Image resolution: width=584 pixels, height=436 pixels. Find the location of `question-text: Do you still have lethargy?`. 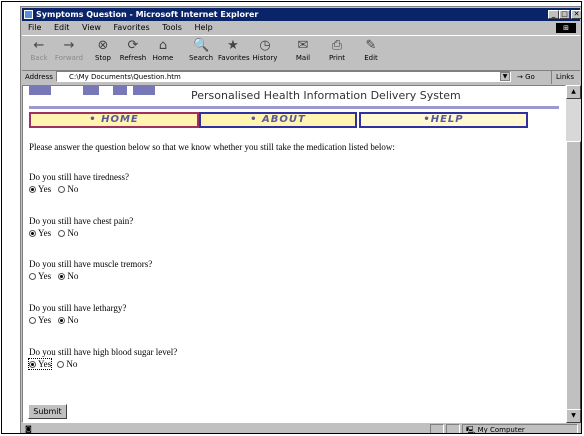

question-text: Do you still have lethargy? is located at coordinates (78, 308).